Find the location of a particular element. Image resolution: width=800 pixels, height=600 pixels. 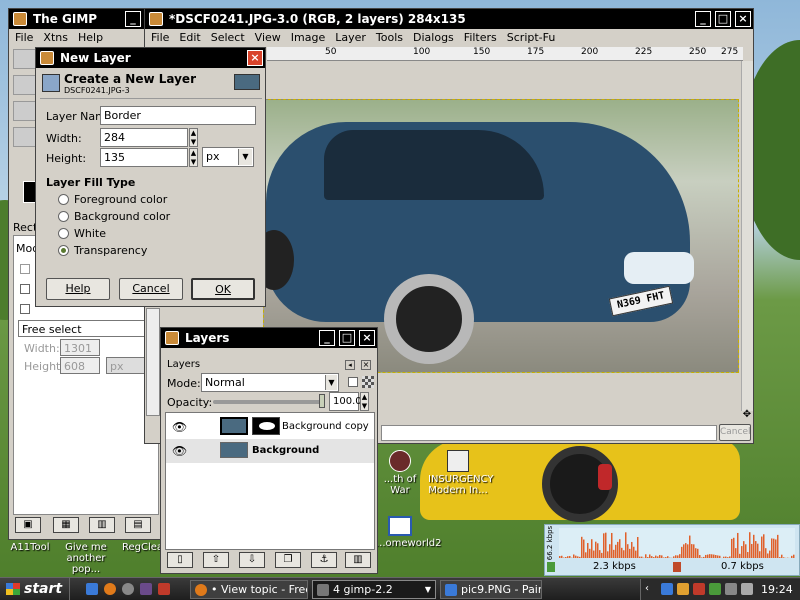

quicklaunch-explorer-icon is located at coordinates (92, 589).